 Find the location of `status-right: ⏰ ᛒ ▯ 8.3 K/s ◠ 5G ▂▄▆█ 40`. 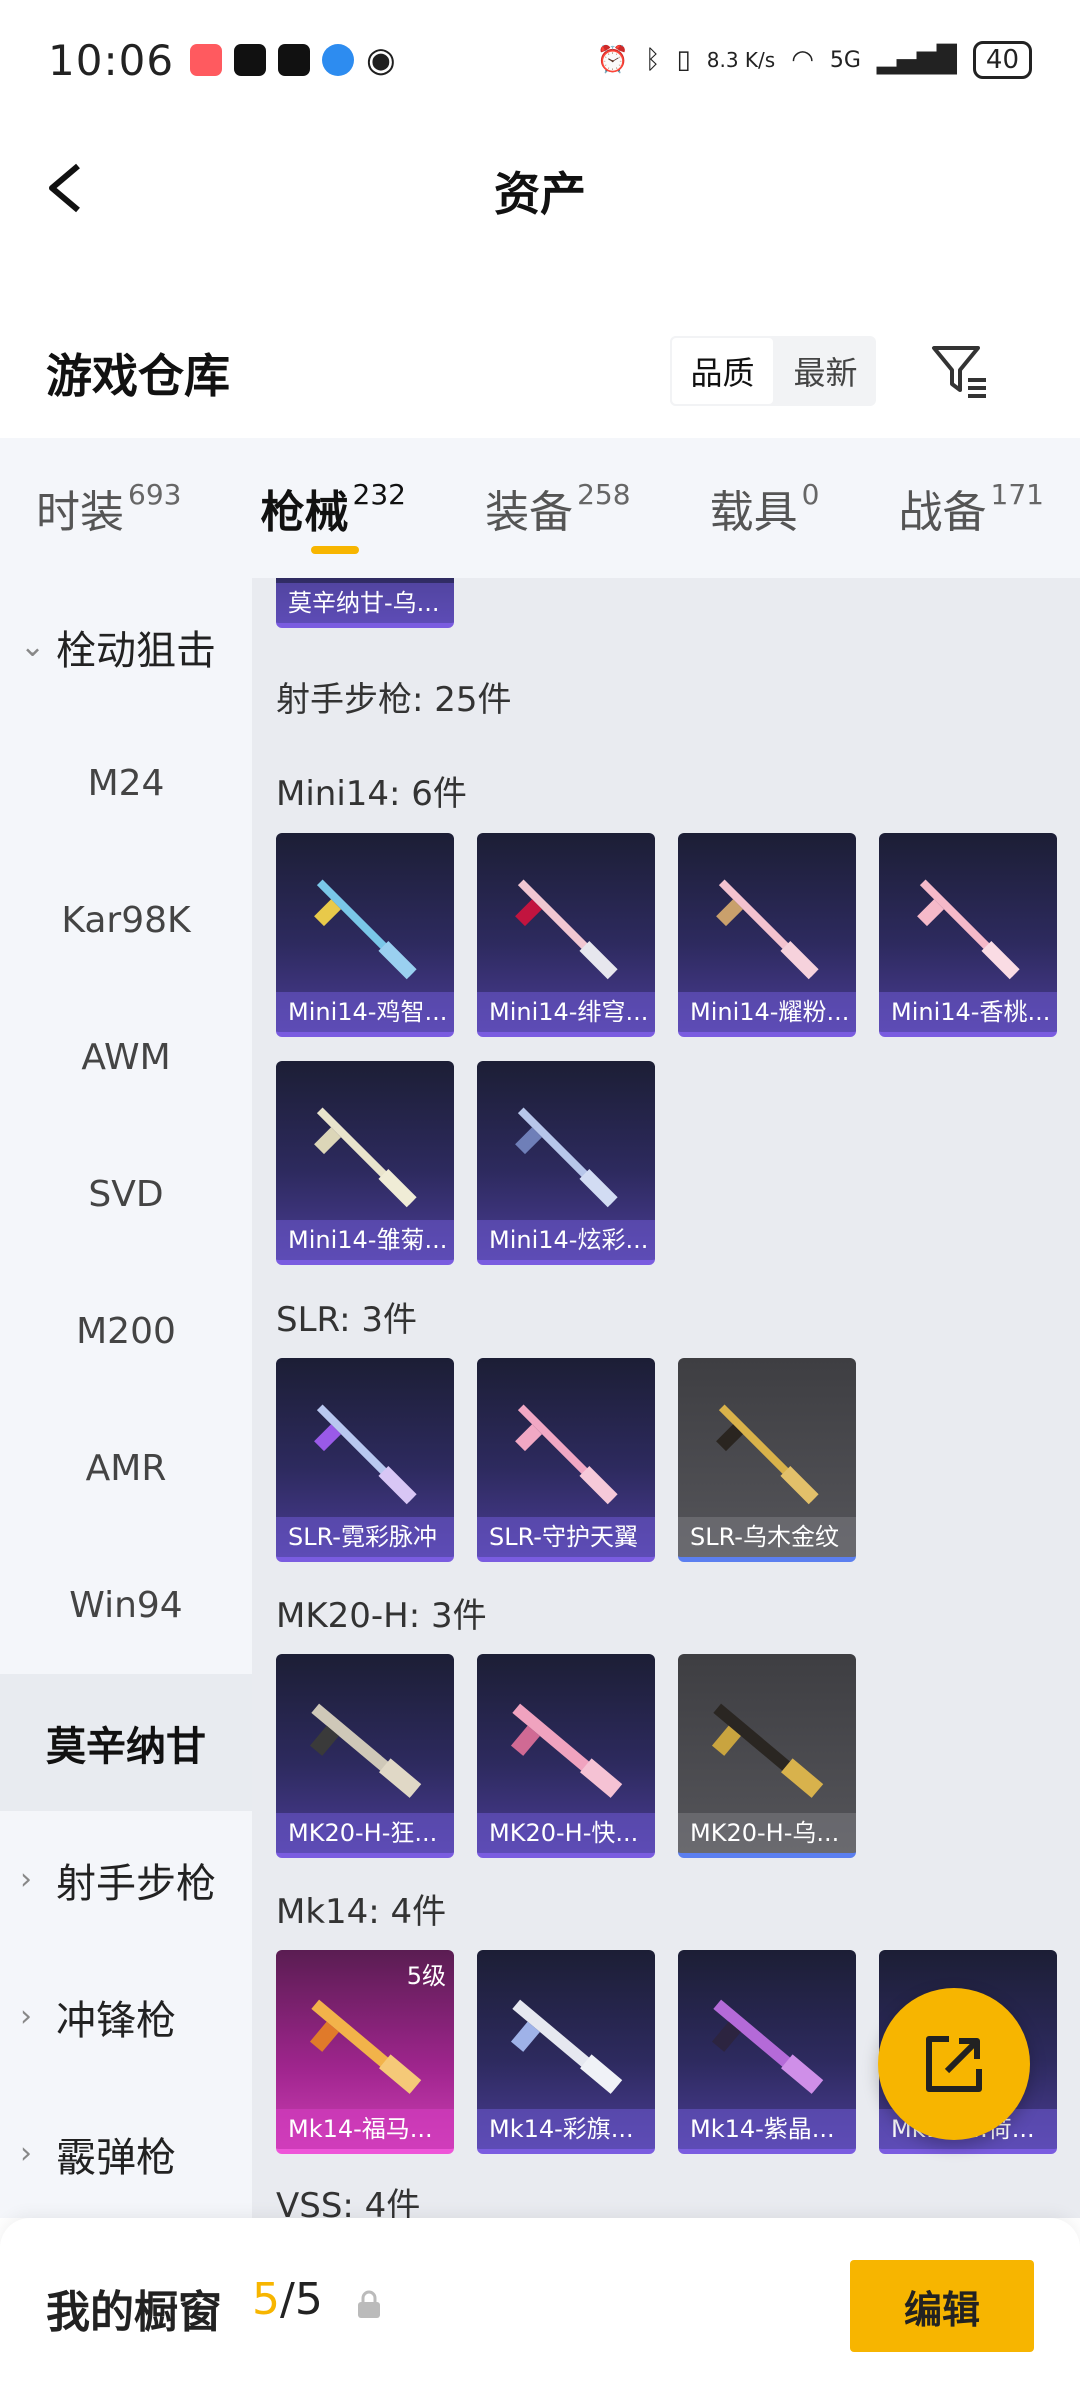

status-right: ⏰ ᛒ ▯ 8.3 K/s ◠ 5G ▂▄▆█ 40 is located at coordinates (814, 60).